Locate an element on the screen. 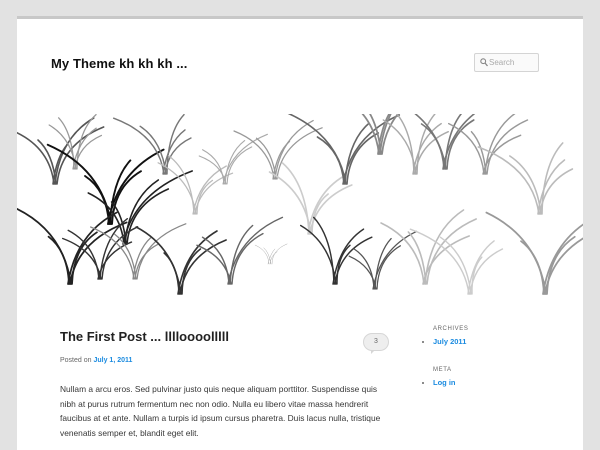 The width and height of the screenshot is (600, 450). archives-list: July 2011 is located at coordinates (444, 341).